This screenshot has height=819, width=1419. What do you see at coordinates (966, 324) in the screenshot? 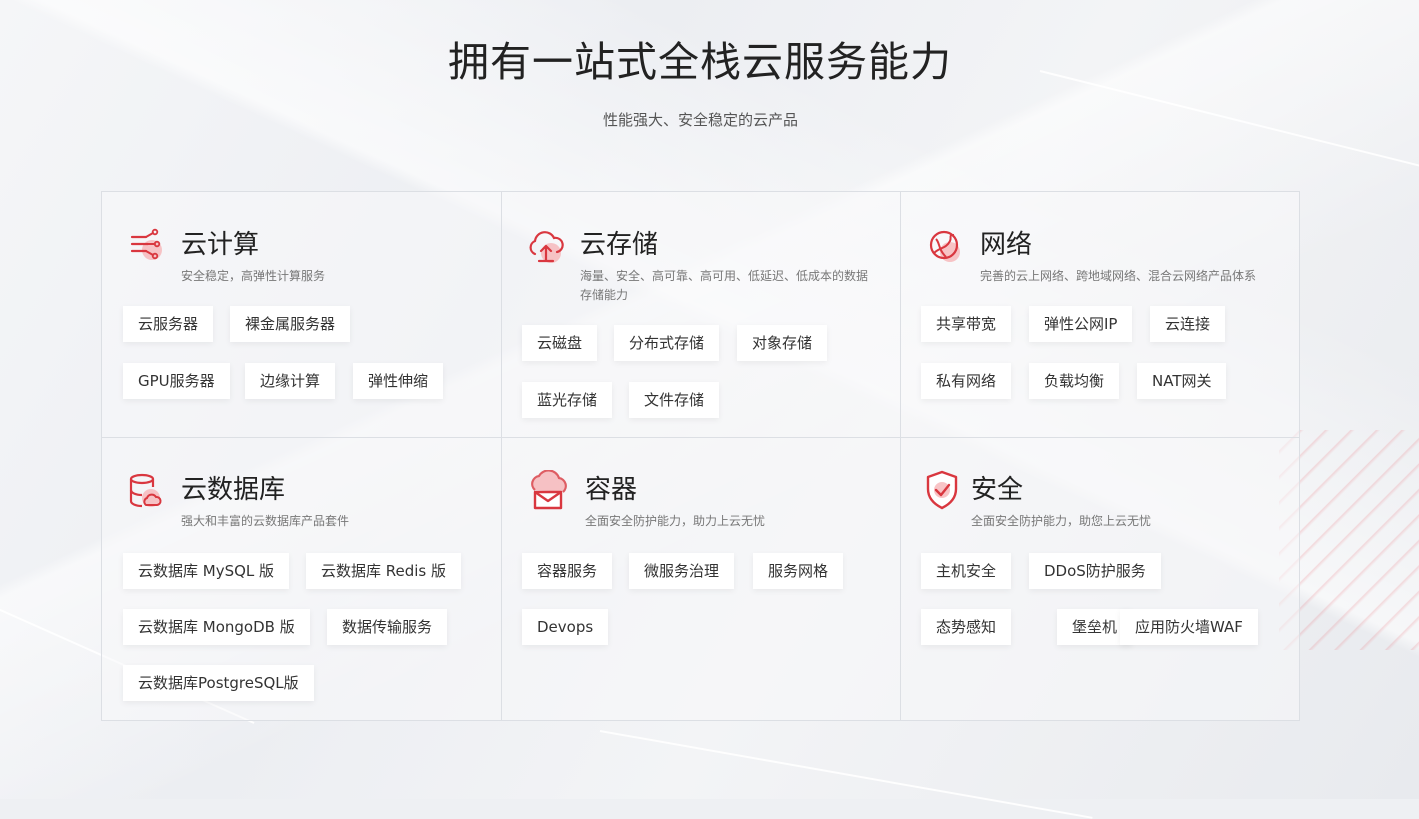
I see `tag-shared-bandwidth: 共享带宽` at bounding box center [966, 324].